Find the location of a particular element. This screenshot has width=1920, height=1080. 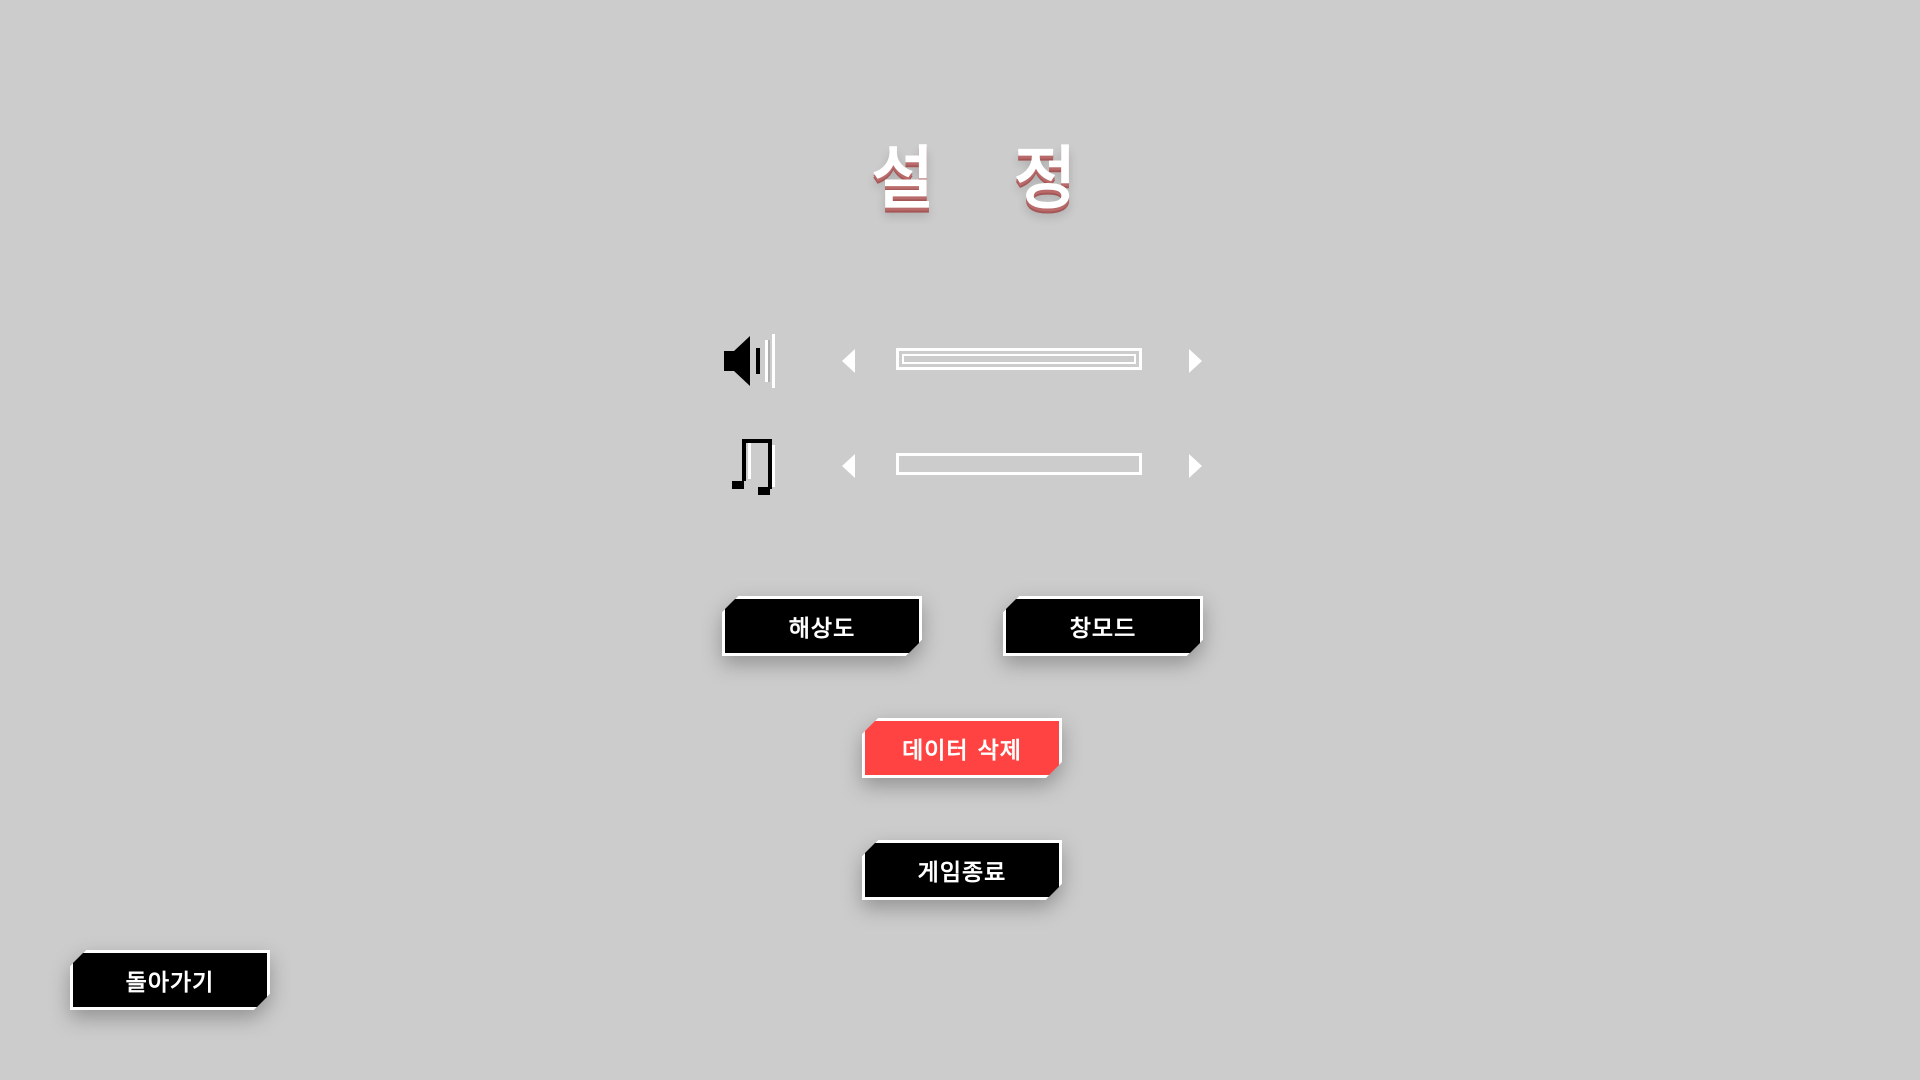

resolution-button: 해상도 is located at coordinates (822, 626).